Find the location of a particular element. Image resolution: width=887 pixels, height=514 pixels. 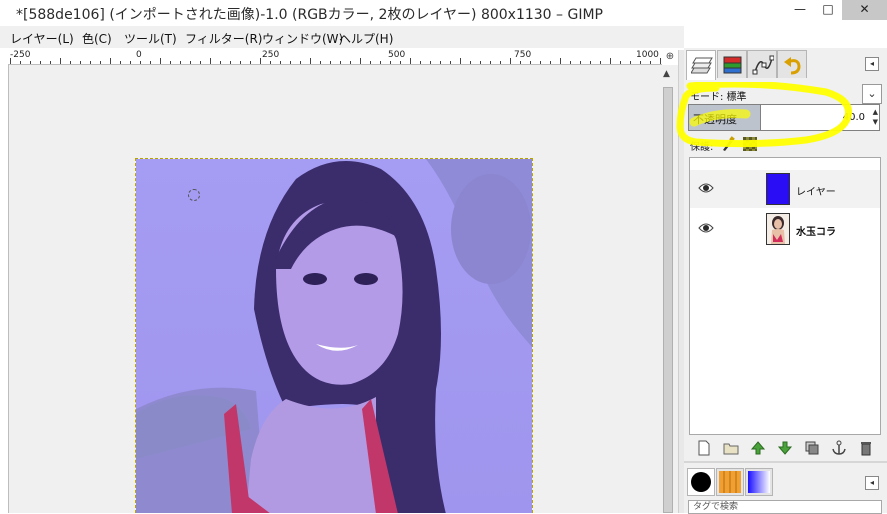

menu-help: ヘルプ(H) is located at coordinates (366, 38).